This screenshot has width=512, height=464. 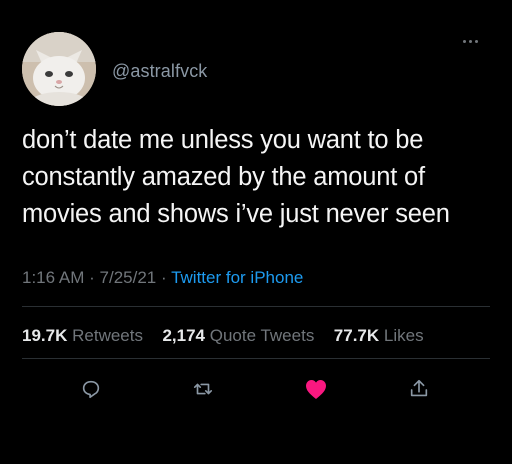 I want to click on tweet-text-line: movies and shows i’ve just never seen, so click(x=236, y=214).